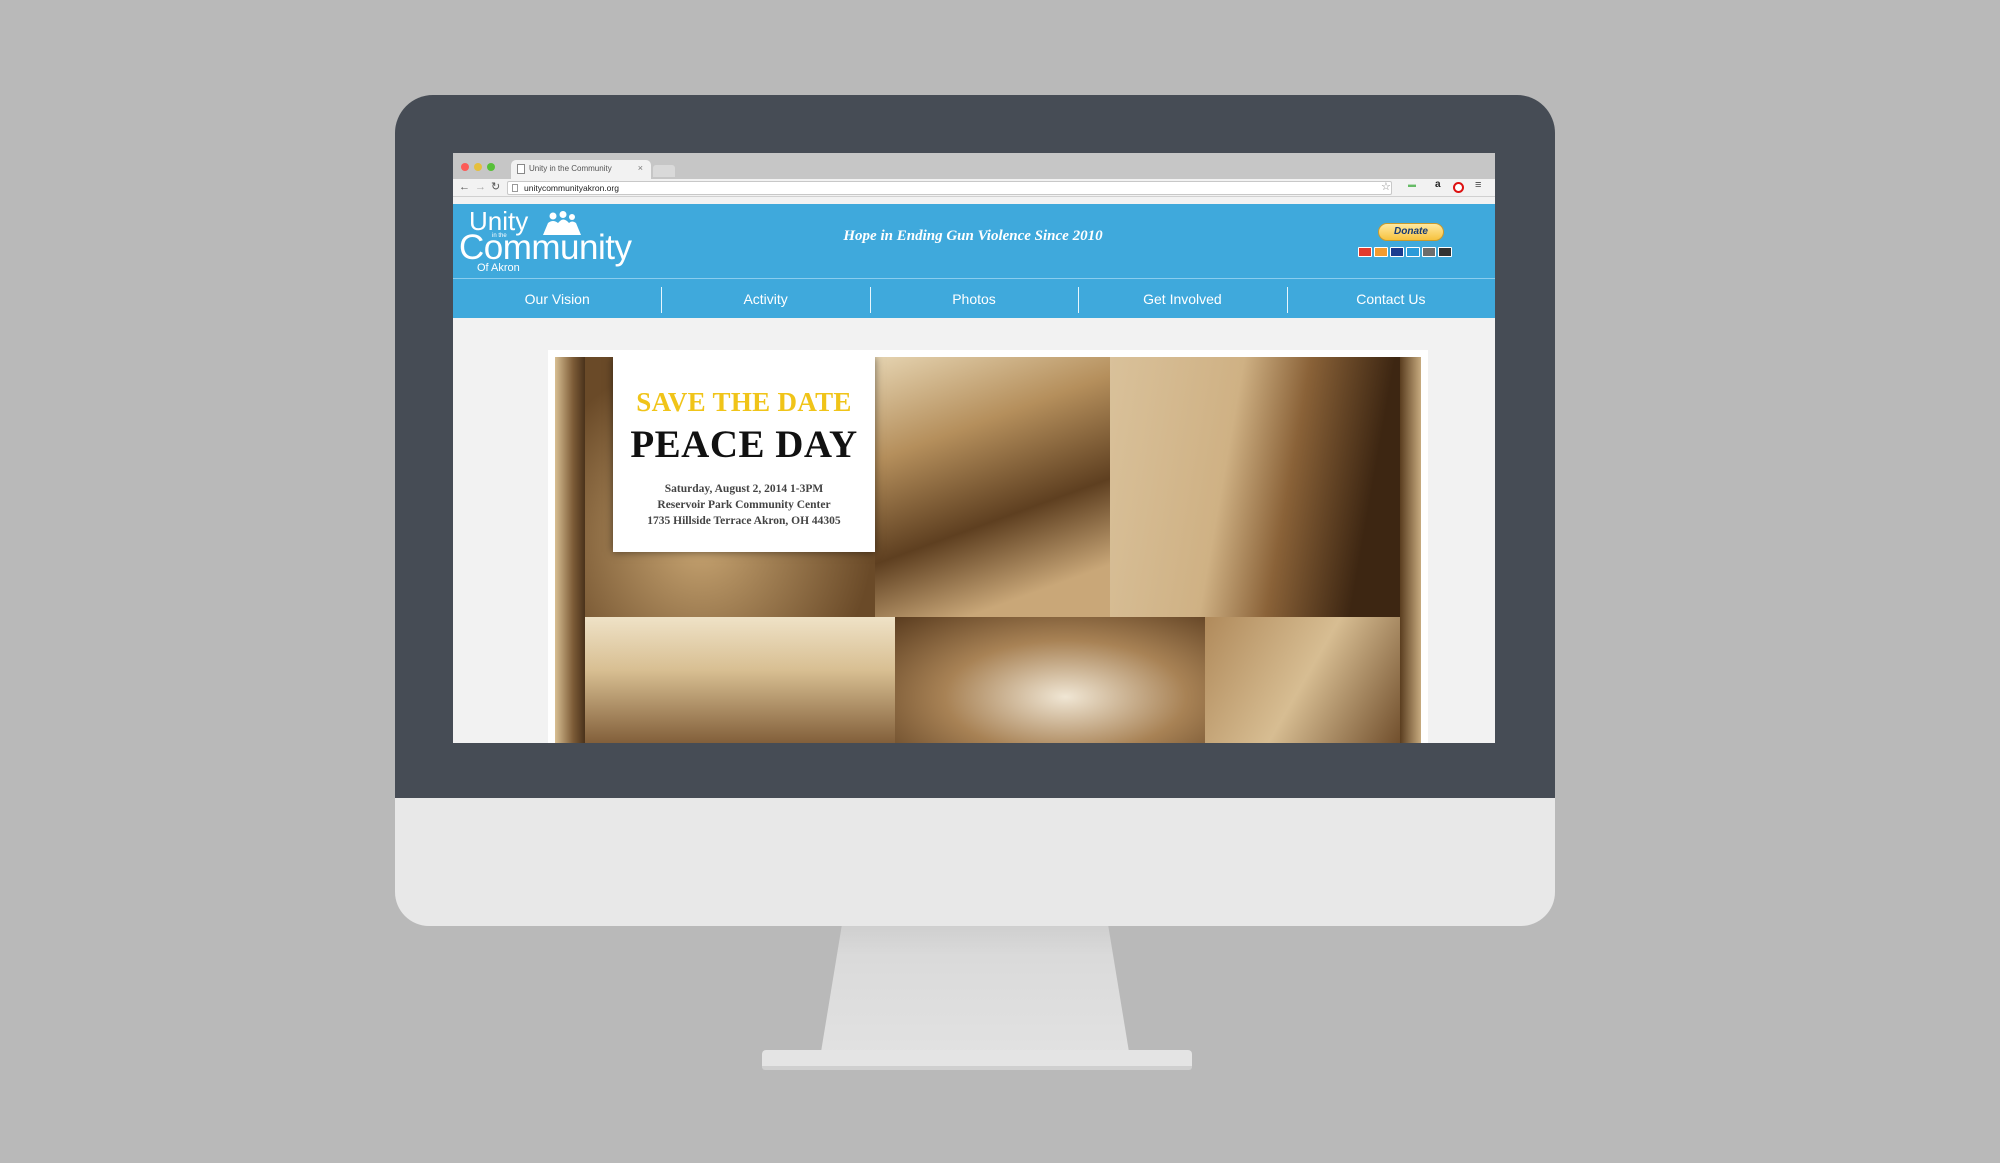 The height and width of the screenshot is (1163, 2000). Describe the element at coordinates (1411, 232) in the screenshot. I see `donate-button: Donate` at that location.